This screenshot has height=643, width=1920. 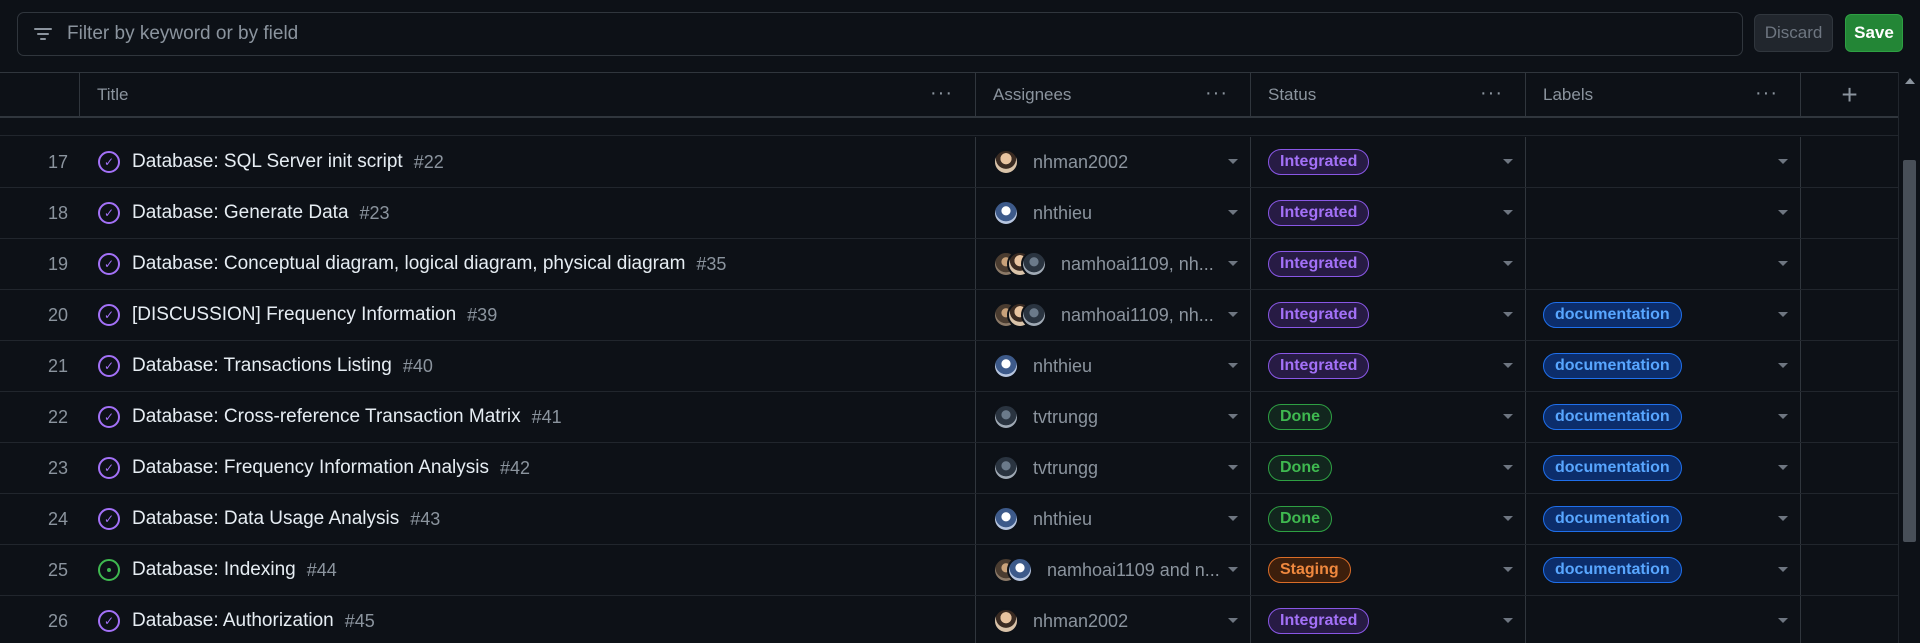 What do you see at coordinates (1113, 95) in the screenshot?
I see `column-header-assignees: Assignees ···` at bounding box center [1113, 95].